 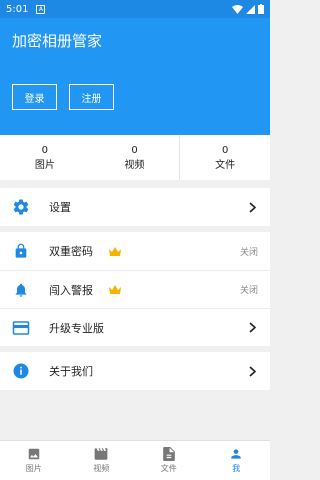 I want to click on stat-photos-value: 0, so click(x=45, y=150).